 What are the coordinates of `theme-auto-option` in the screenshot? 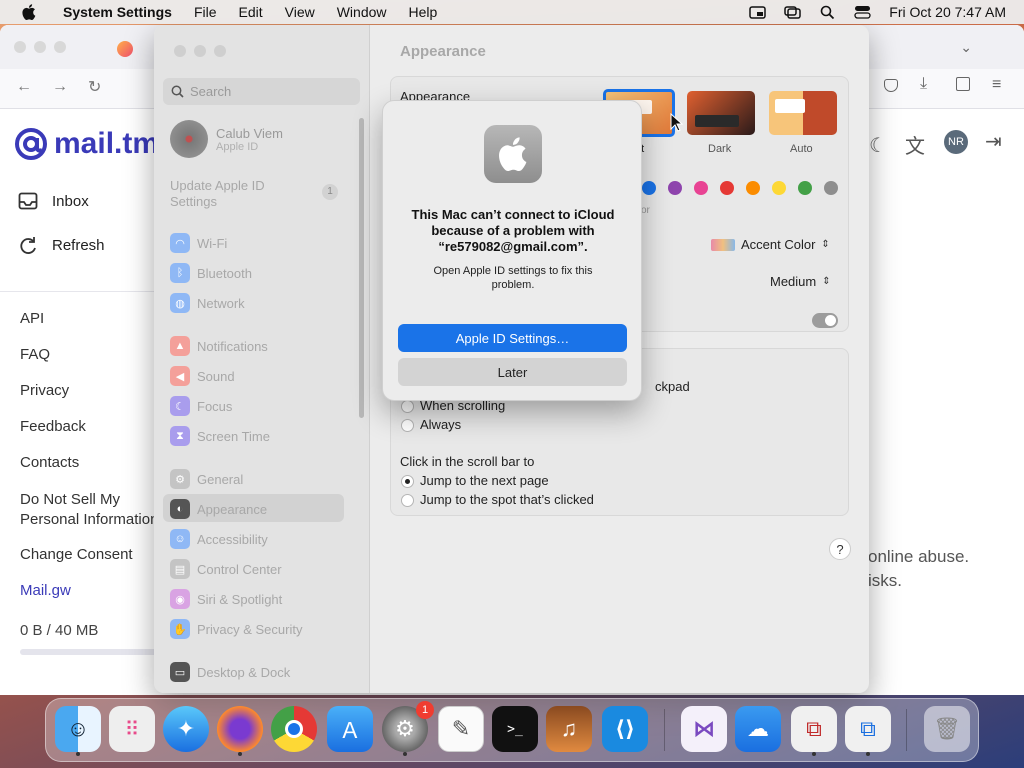 It's located at (803, 113).